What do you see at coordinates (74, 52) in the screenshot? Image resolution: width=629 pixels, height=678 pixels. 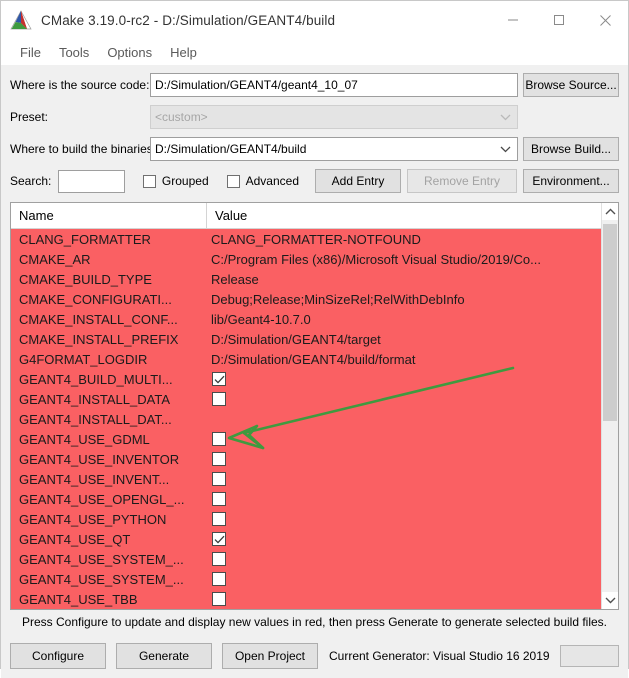 I see `menu-item-tools: Tools` at bounding box center [74, 52].